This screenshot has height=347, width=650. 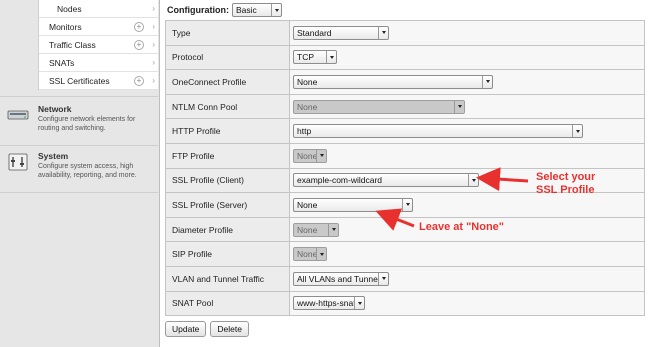 I want to click on update-button: Update, so click(x=186, y=329).